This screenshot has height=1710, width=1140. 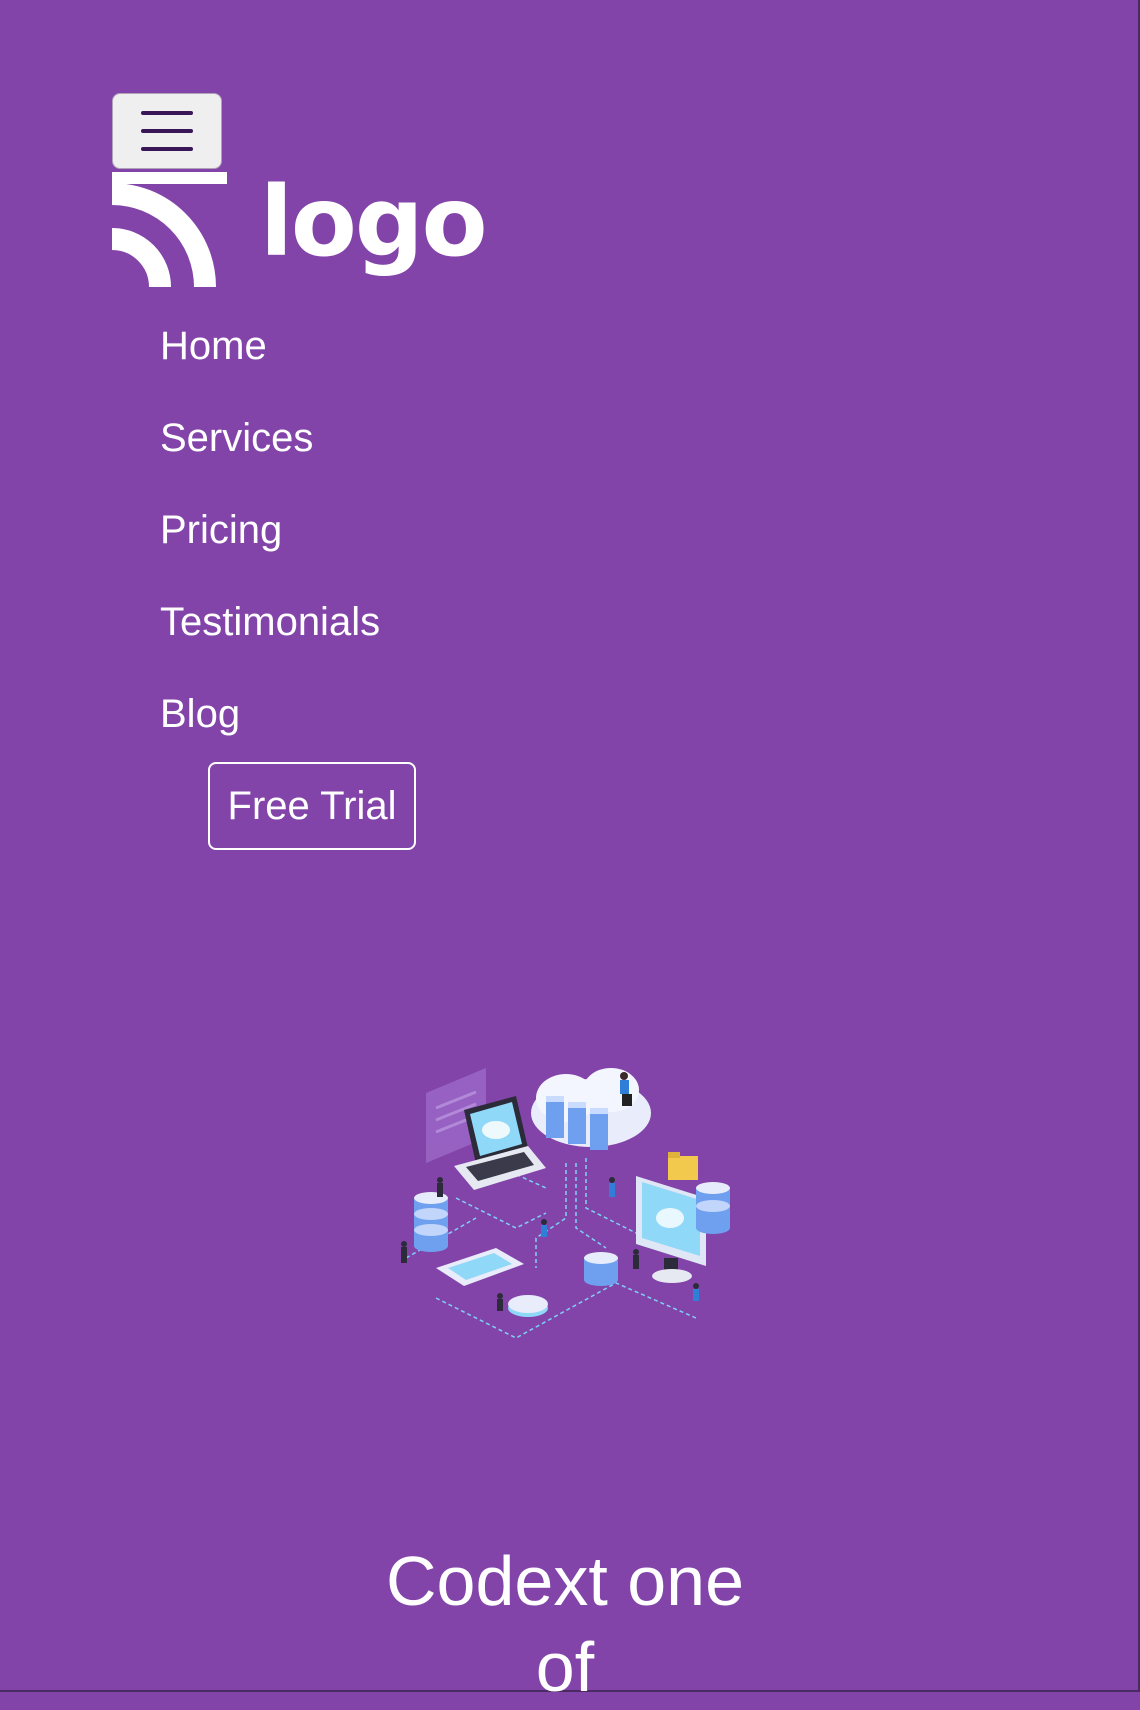 What do you see at coordinates (236, 438) in the screenshot?
I see `nav-link-services: Services` at bounding box center [236, 438].